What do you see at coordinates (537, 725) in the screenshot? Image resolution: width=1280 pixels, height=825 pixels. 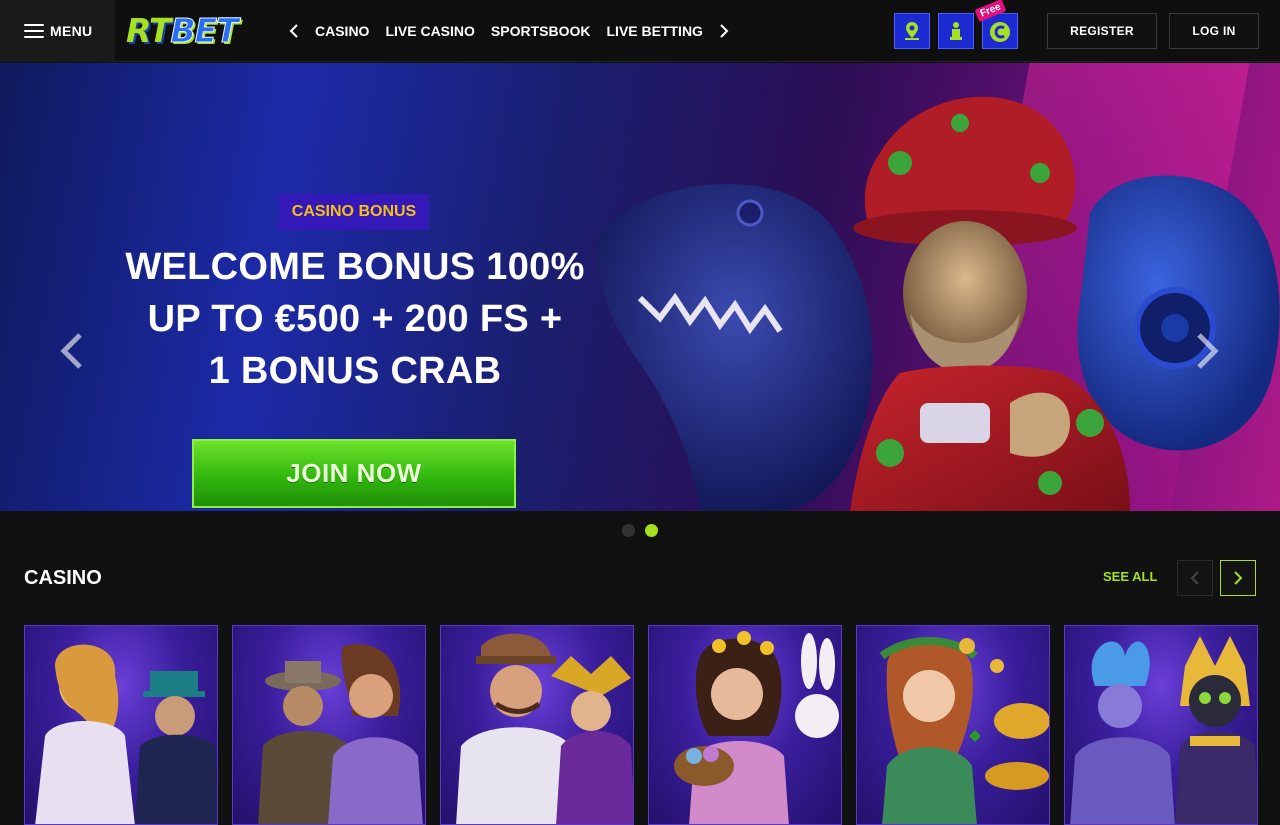 I see `detective-jester-game-card` at bounding box center [537, 725].